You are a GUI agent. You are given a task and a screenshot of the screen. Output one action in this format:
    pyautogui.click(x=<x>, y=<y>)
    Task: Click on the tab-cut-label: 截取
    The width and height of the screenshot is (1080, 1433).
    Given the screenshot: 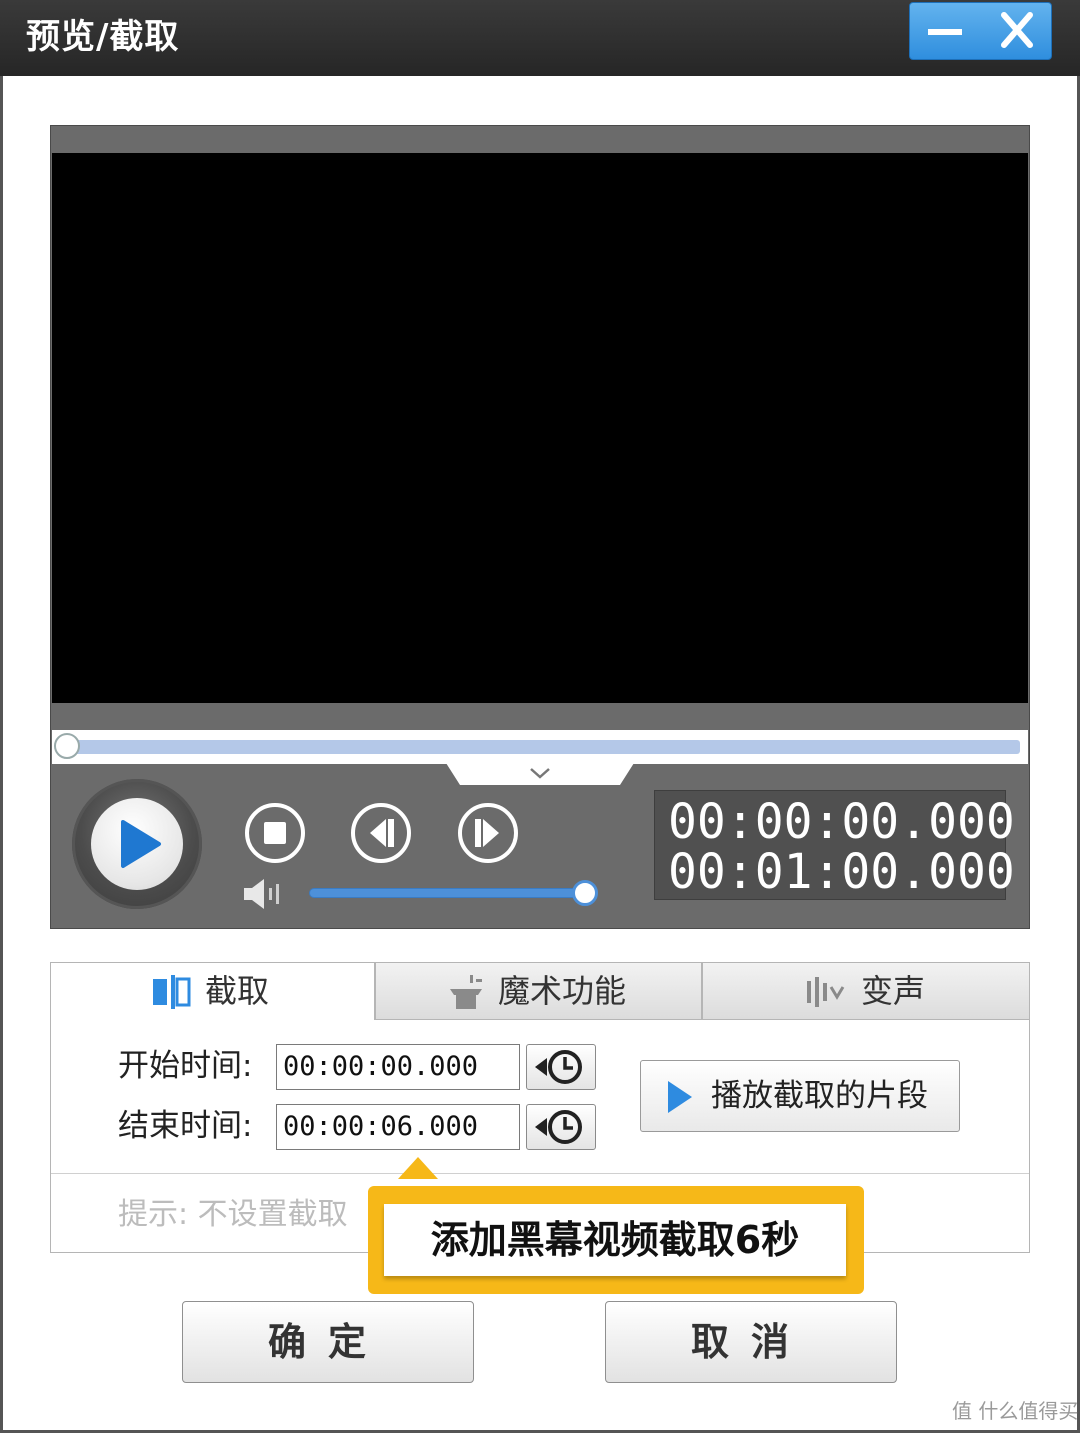 What is the action you would take?
    pyautogui.click(x=237, y=991)
    